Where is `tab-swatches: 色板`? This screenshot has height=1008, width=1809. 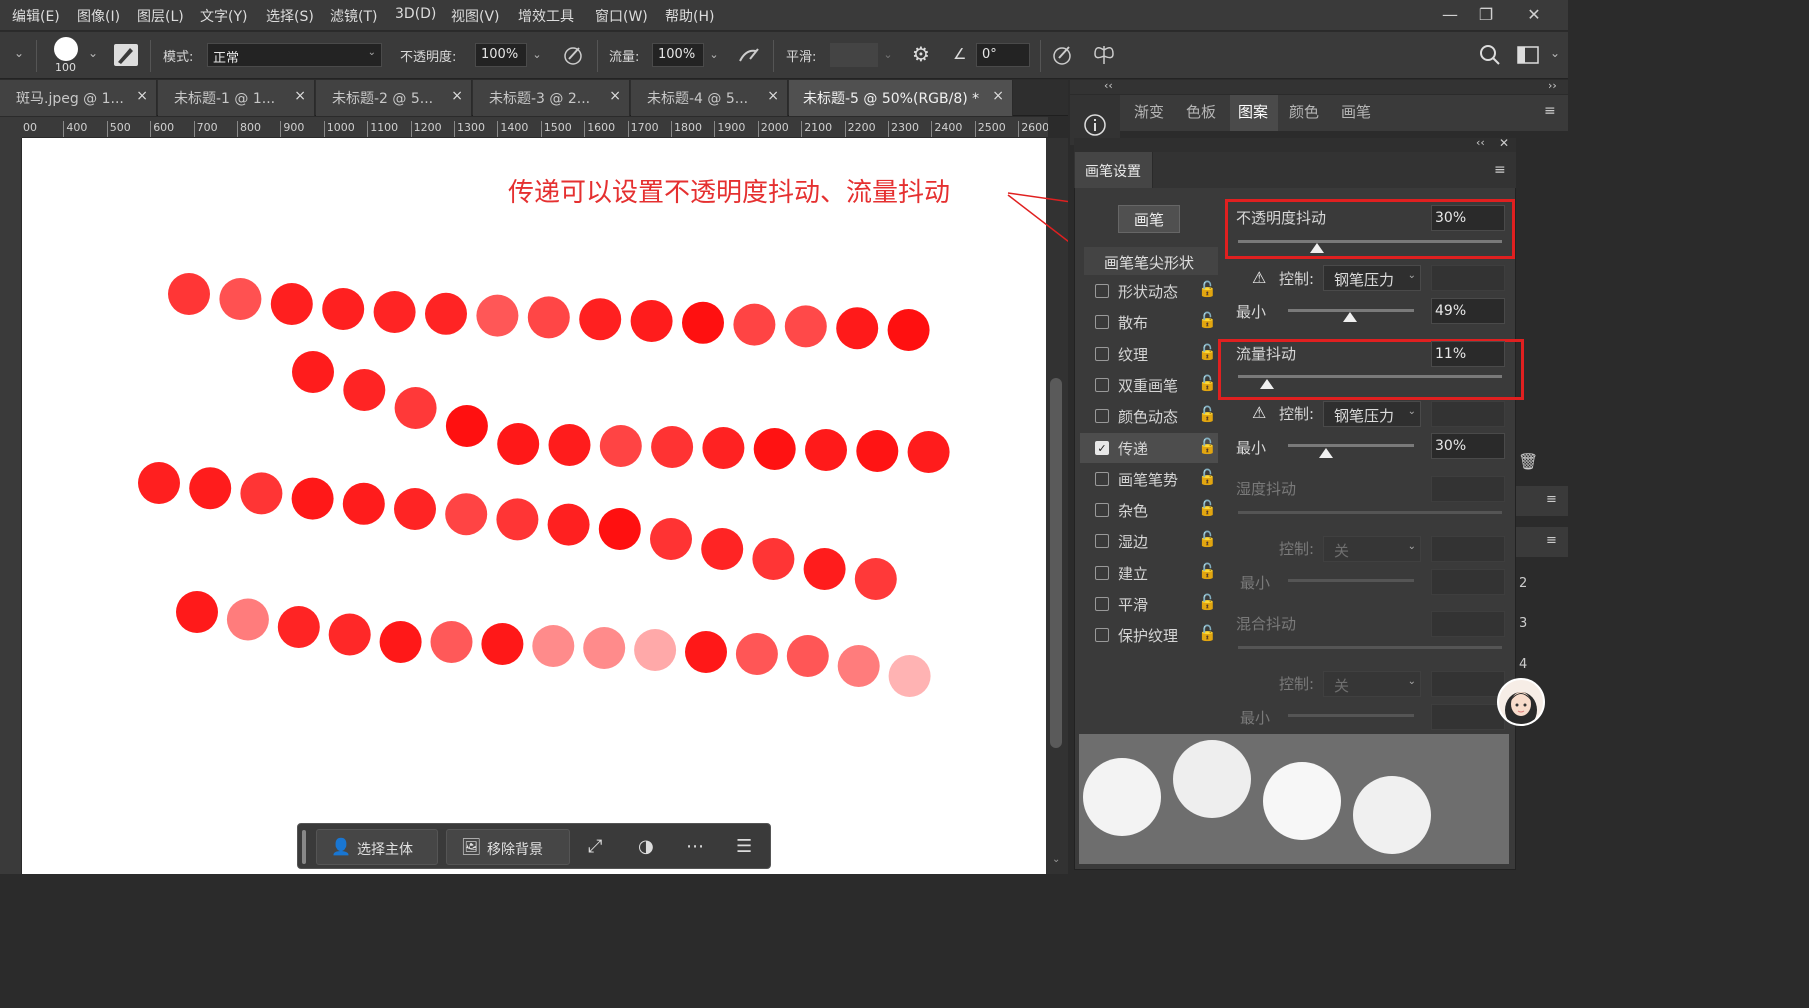
tab-swatches: 色板 is located at coordinates (1201, 111).